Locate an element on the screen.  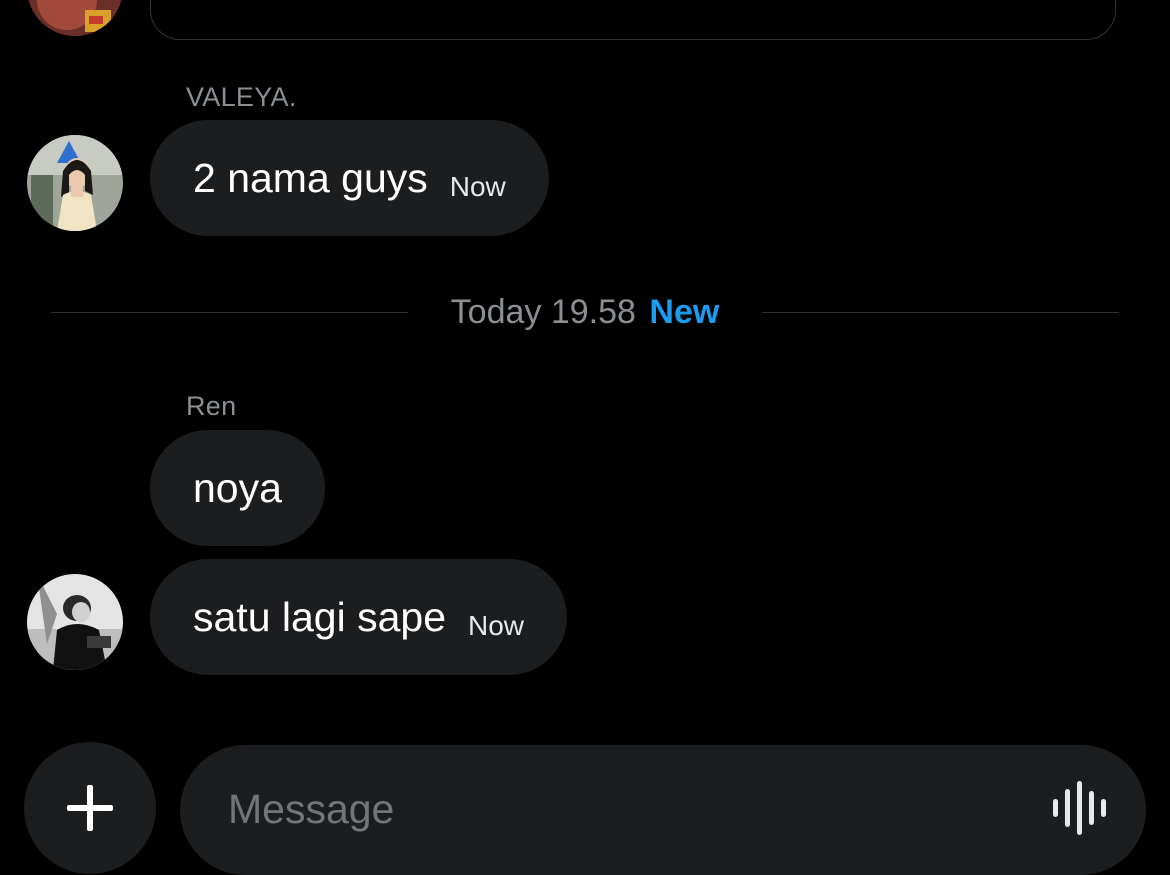
avatar-valeya is located at coordinates (75, 183).